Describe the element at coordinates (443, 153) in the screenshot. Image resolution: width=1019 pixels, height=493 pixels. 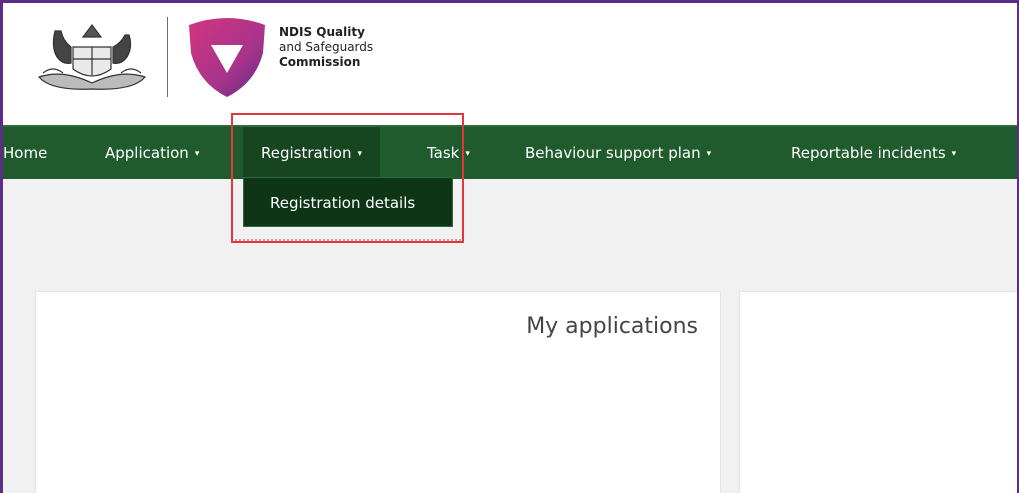
I see `nav-task-label: Task` at that location.